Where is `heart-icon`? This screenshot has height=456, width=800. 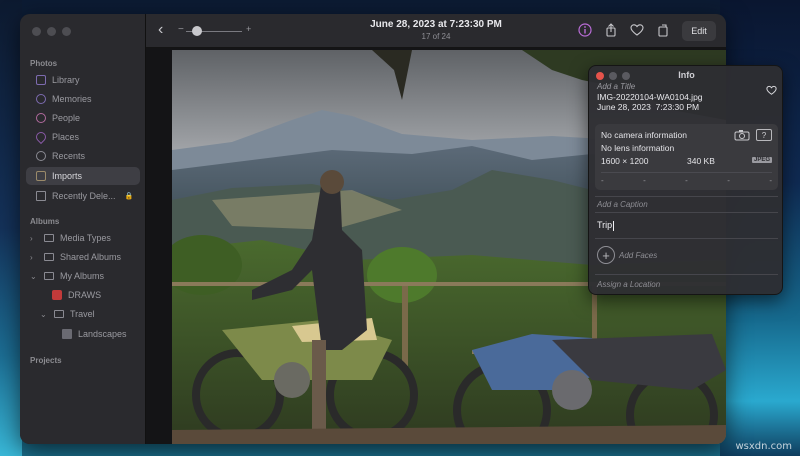
heart-icon is located at coordinates (771, 90).